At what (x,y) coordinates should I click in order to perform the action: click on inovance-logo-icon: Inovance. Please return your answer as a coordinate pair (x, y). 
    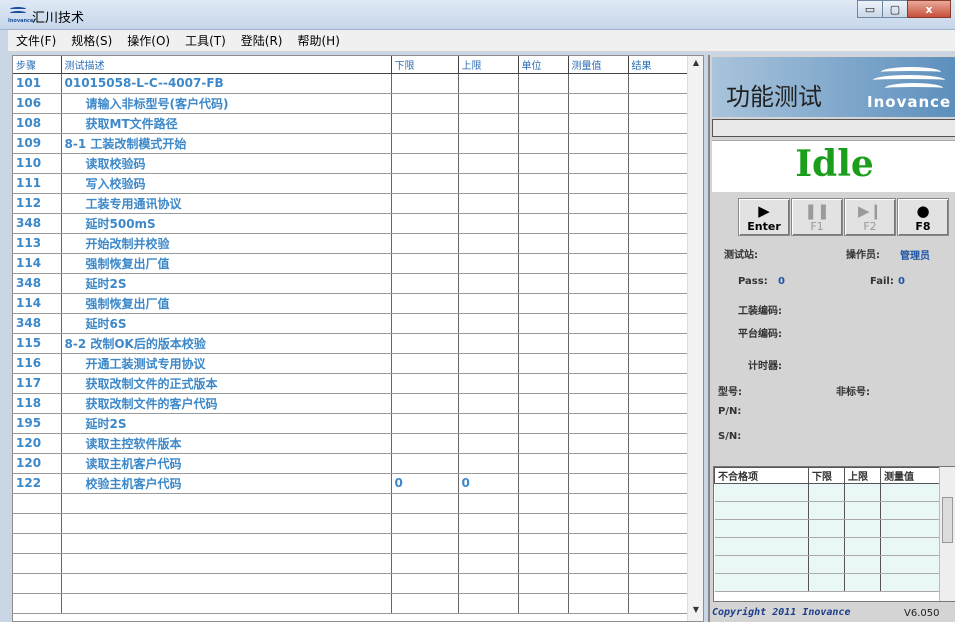
    Looking at the image, I should click on (909, 87).